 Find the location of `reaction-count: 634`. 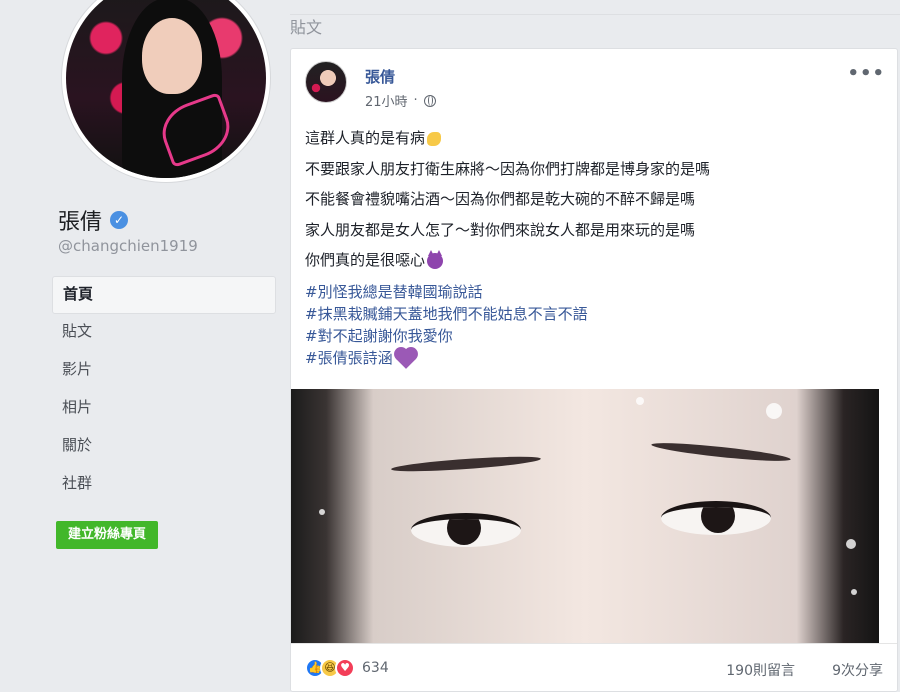

reaction-count: 634 is located at coordinates (375, 668).